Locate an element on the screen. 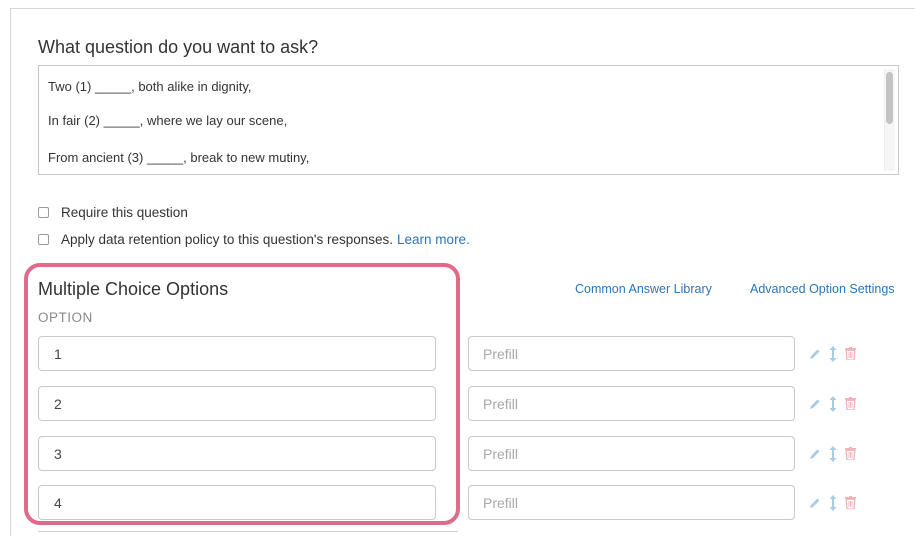 The height and width of the screenshot is (537, 915). advanced-option-settings-link: Advanced Option Settings is located at coordinates (822, 289).